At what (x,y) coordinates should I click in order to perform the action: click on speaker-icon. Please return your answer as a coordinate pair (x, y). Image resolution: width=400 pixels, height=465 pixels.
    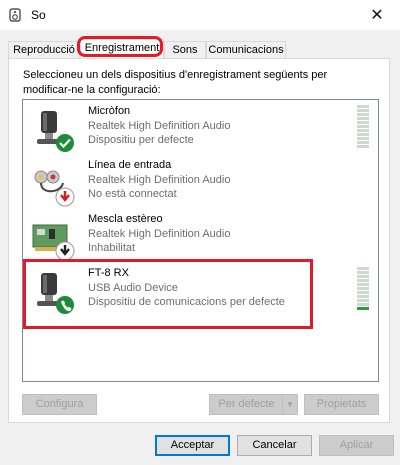
    Looking at the image, I should click on (15, 15).